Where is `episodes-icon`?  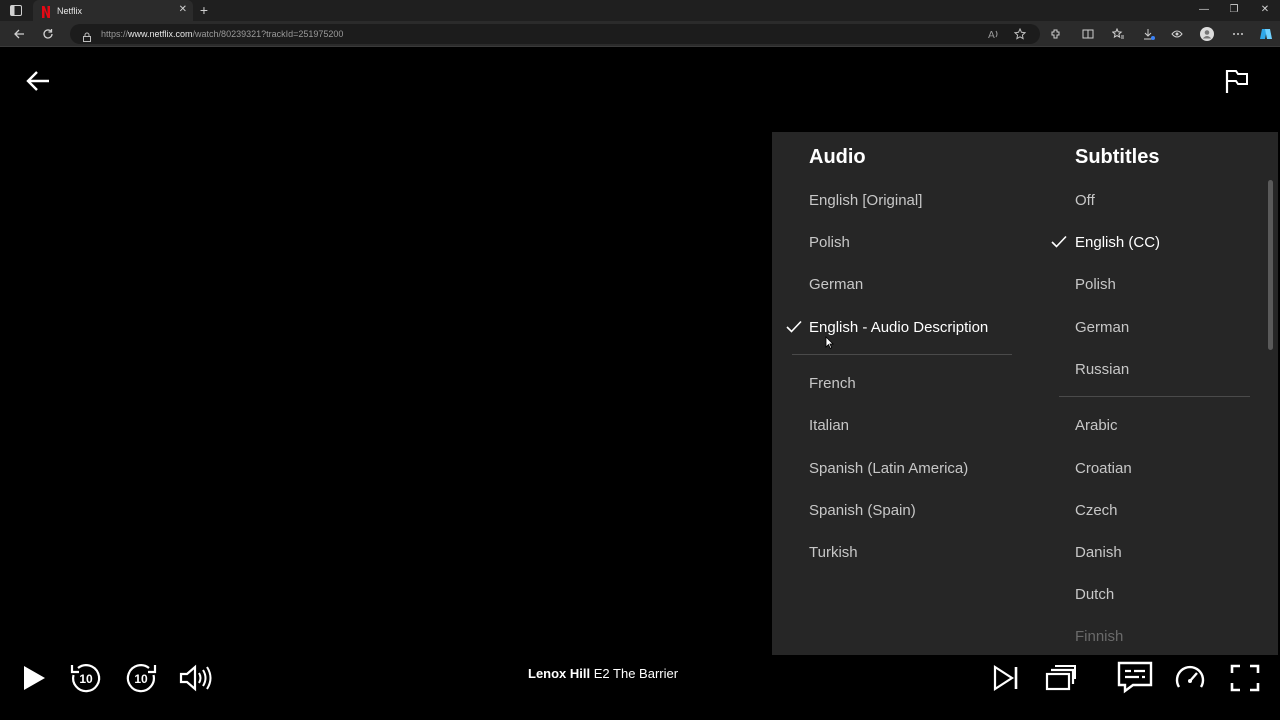
episodes-icon is located at coordinates (1060, 678).